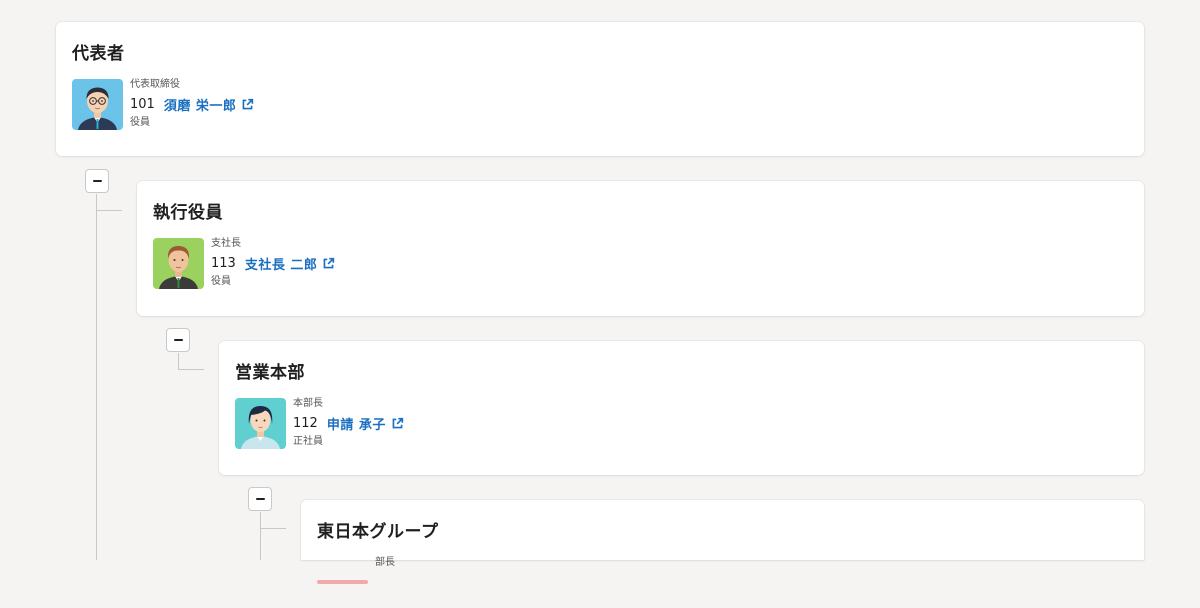 This screenshot has height=608, width=1200. I want to click on collapse-toggle-east-japan, so click(260, 499).